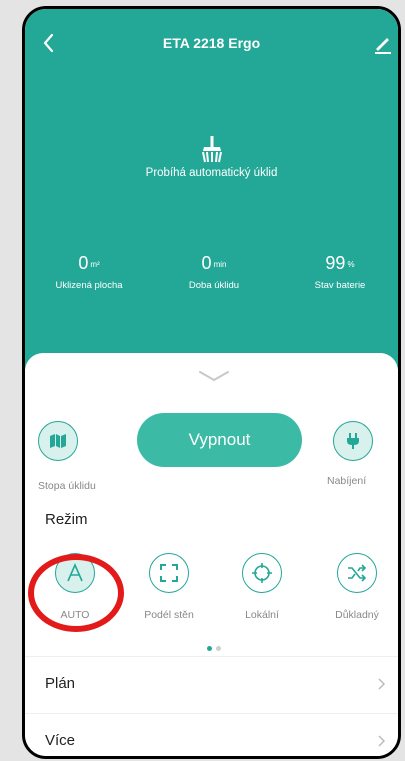  What do you see at coordinates (60, 683) in the screenshot?
I see `menu-row-plan-label: Plán` at bounding box center [60, 683].